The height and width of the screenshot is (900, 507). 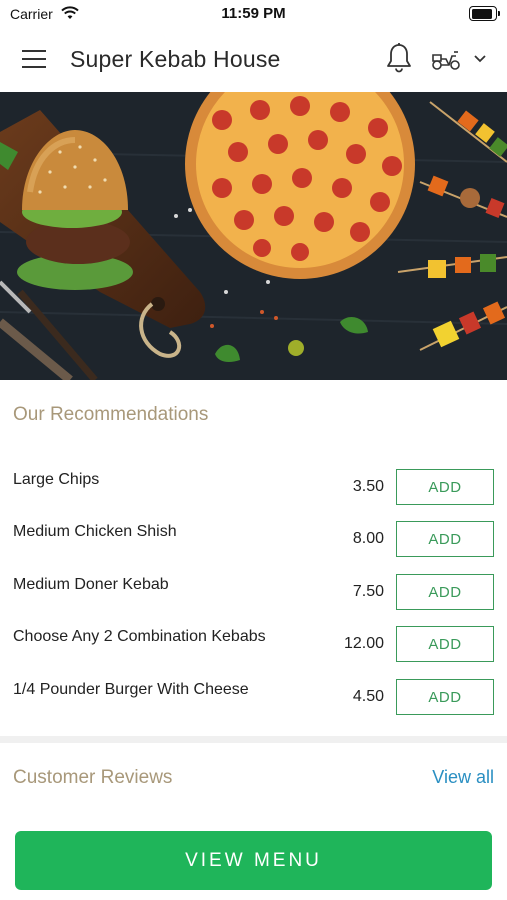 I want to click on item-name: 1/4 Pounder Burger With Cheese, so click(x=131, y=689).